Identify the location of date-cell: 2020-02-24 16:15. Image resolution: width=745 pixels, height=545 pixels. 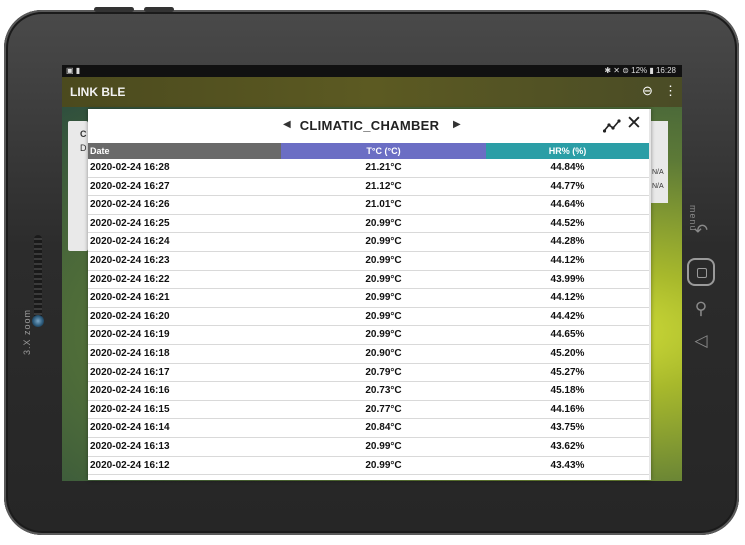
(130, 409).